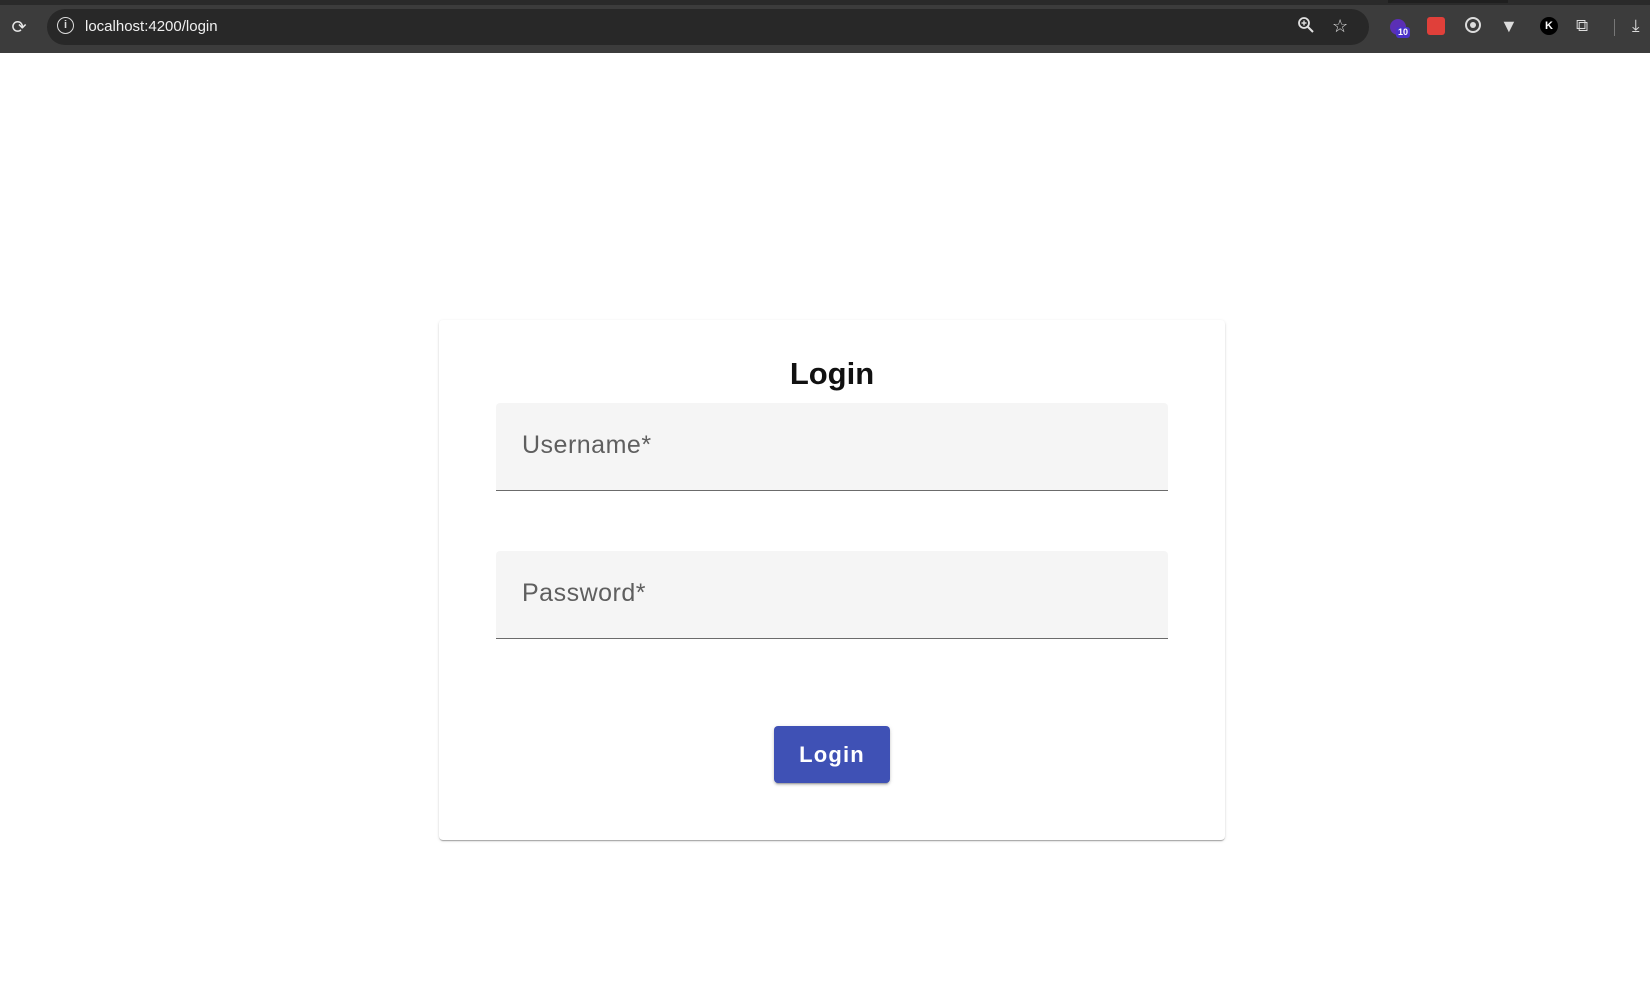  What do you see at coordinates (1448, 1) in the screenshot?
I see `tab-indicator` at bounding box center [1448, 1].